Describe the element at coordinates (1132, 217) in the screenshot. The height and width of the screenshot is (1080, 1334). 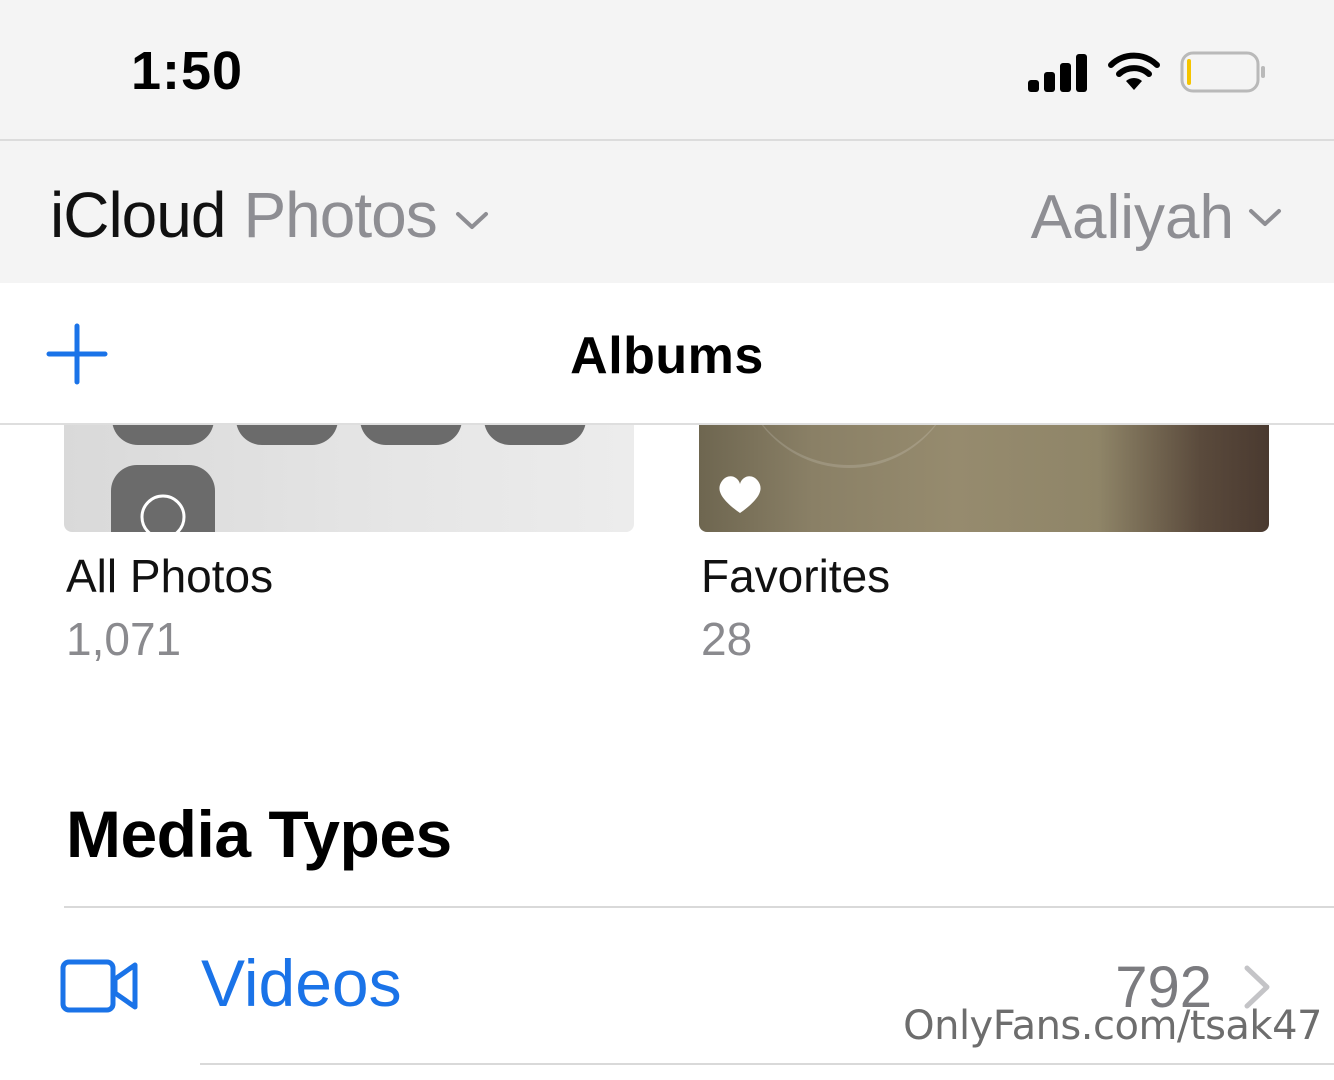
I see `account-name: Aaliyah` at that location.